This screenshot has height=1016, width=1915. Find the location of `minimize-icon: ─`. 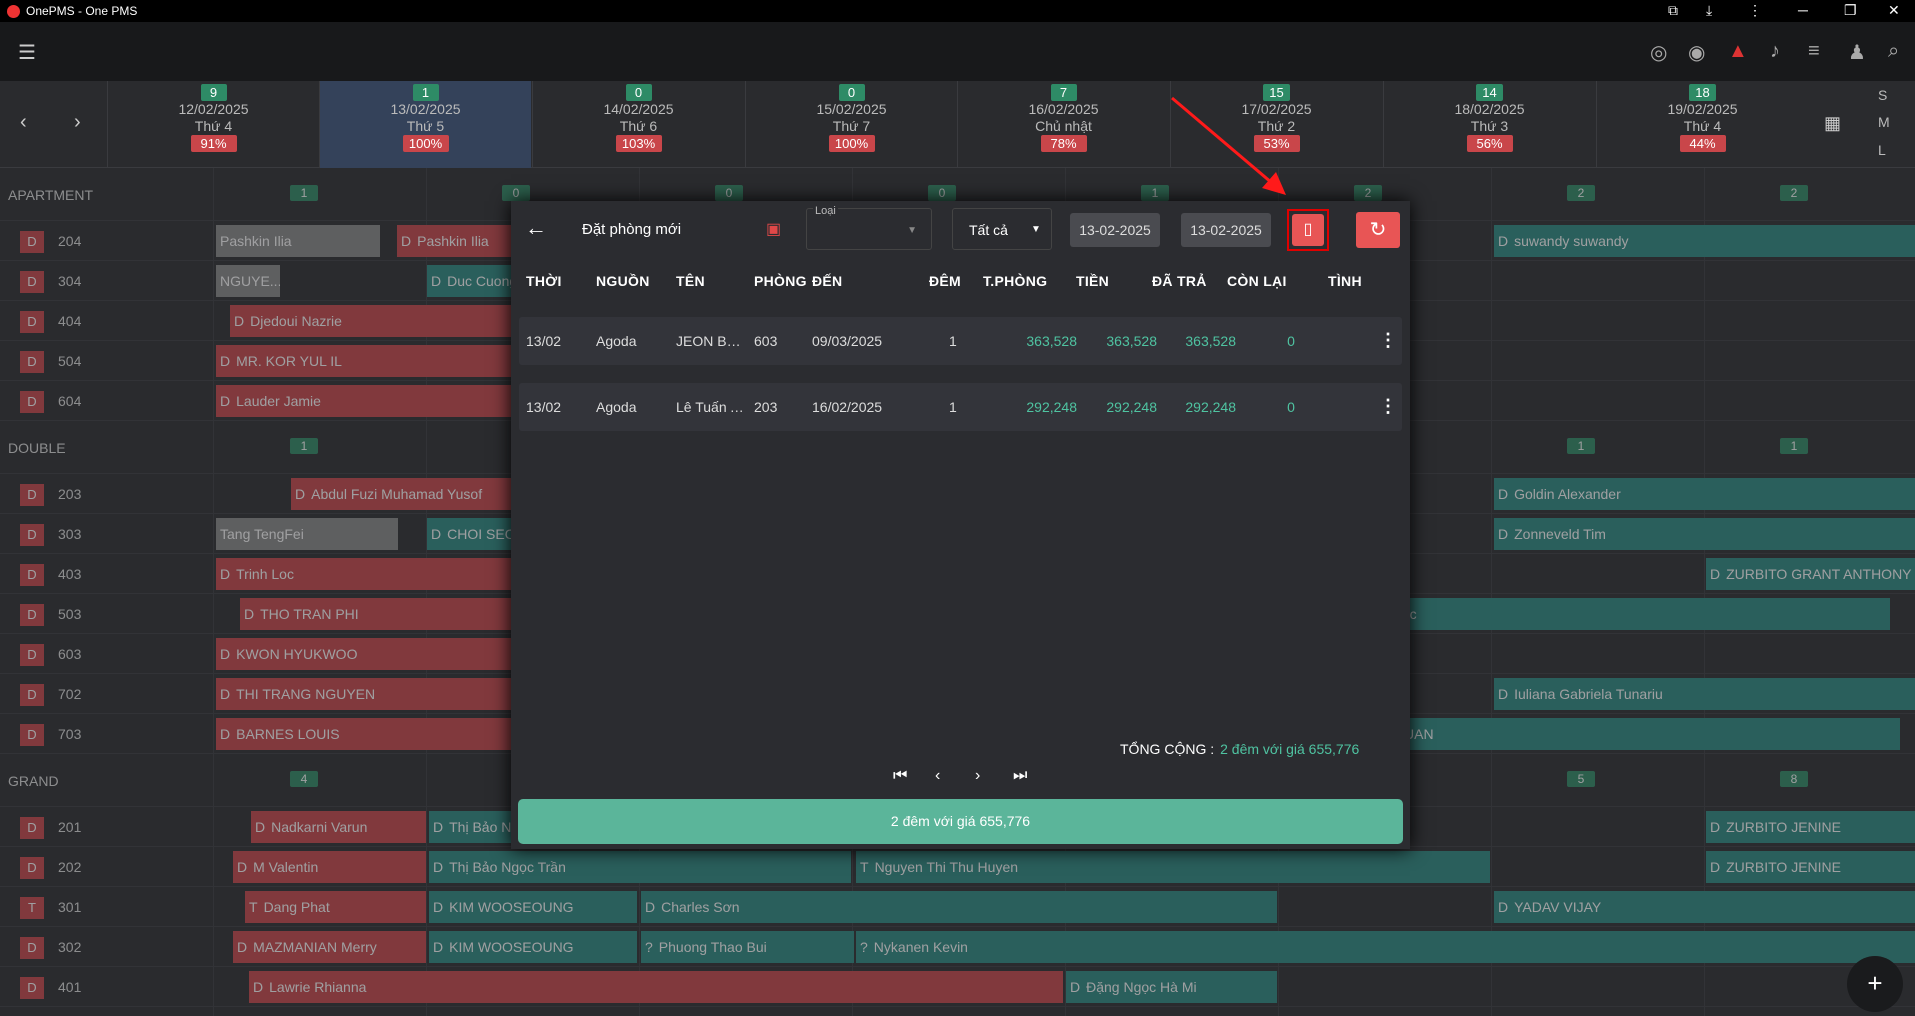

minimize-icon: ─ is located at coordinates (1803, 10).